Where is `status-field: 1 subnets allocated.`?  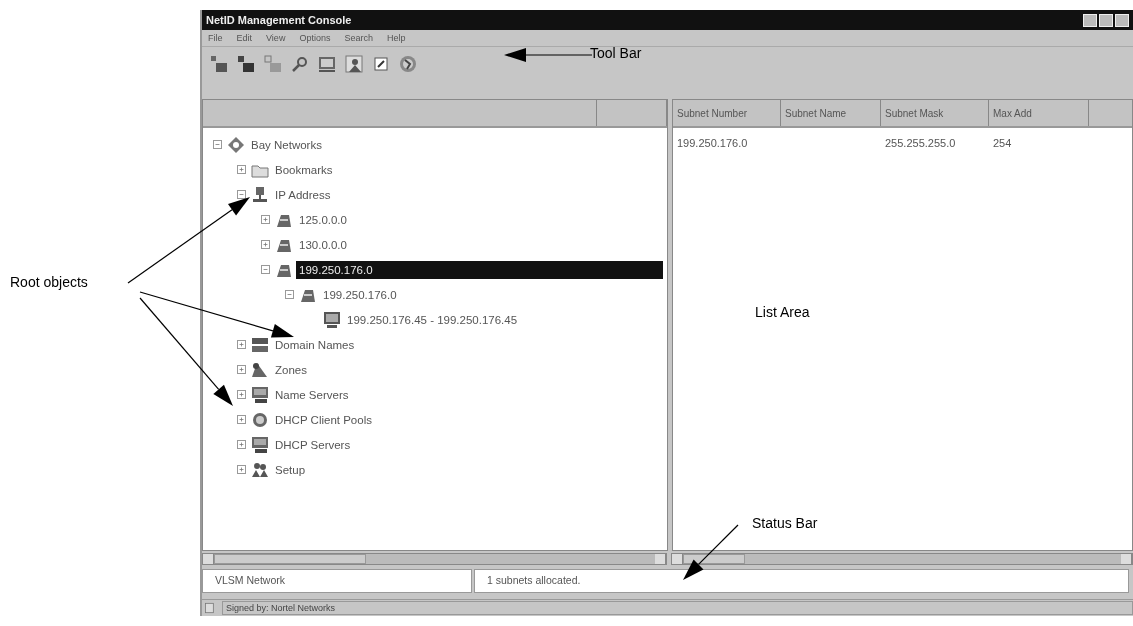 status-field: 1 subnets allocated. is located at coordinates (801, 581).